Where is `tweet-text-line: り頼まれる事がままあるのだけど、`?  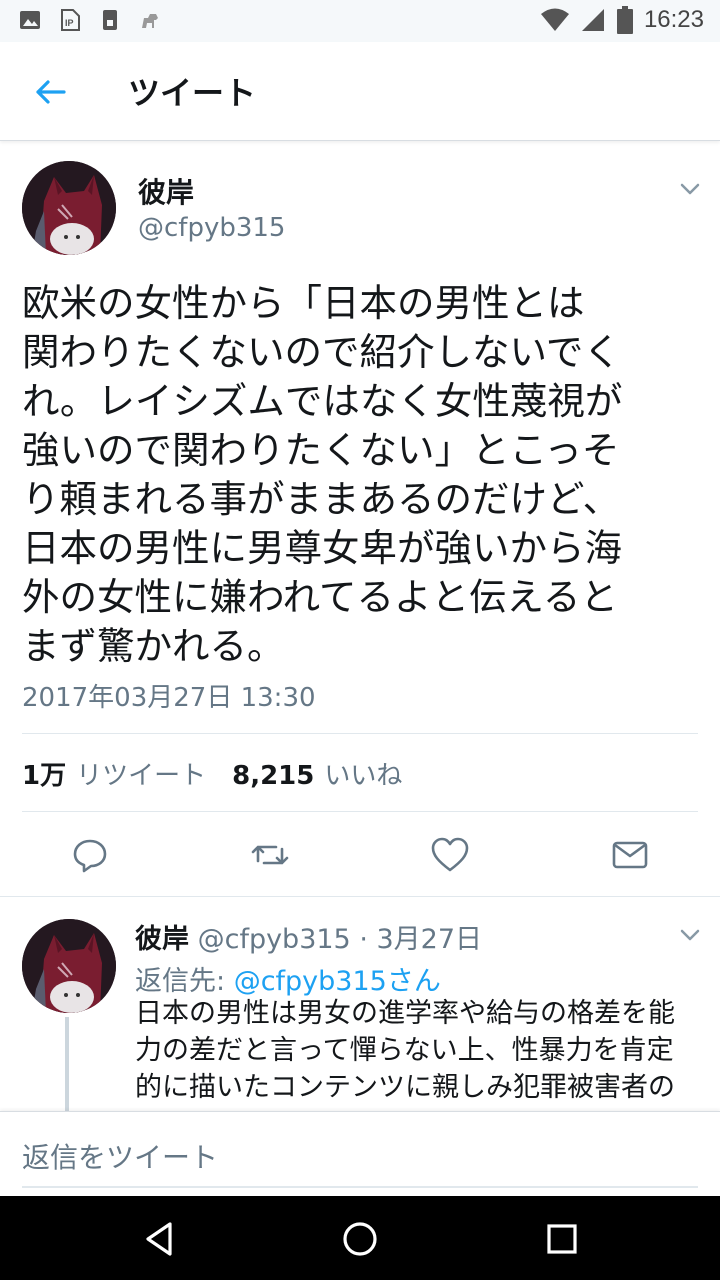
tweet-text-line: り頼まれる事がままあるのだけど、 is located at coordinates (321, 499).